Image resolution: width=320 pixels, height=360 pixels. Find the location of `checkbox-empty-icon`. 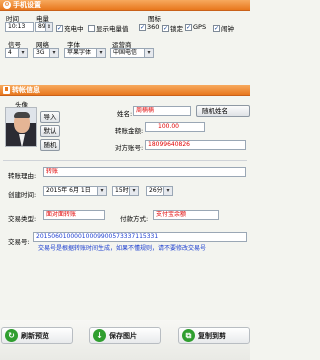

checkbox-empty-icon is located at coordinates (91, 28).